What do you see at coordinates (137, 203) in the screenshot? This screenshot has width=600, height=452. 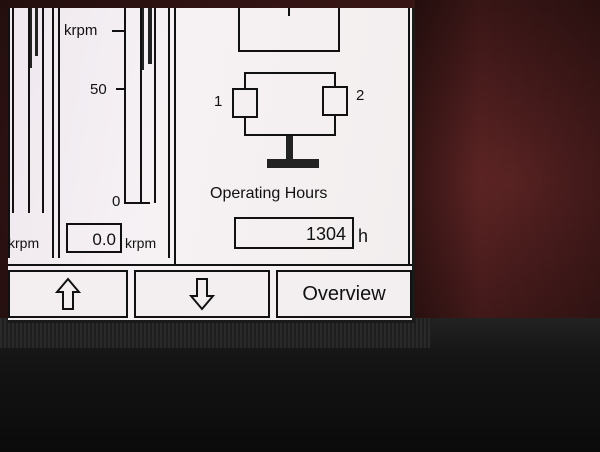 I see `gauge-baseline` at bounding box center [137, 203].